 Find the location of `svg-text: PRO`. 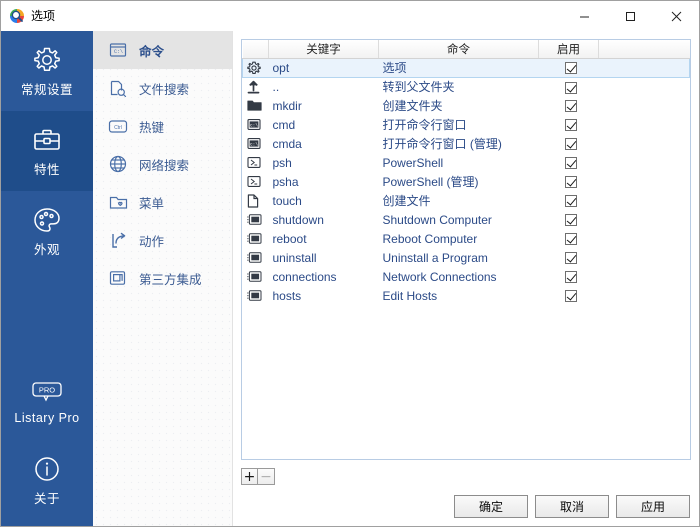

svg-text: PRO is located at coordinates (47, 389).